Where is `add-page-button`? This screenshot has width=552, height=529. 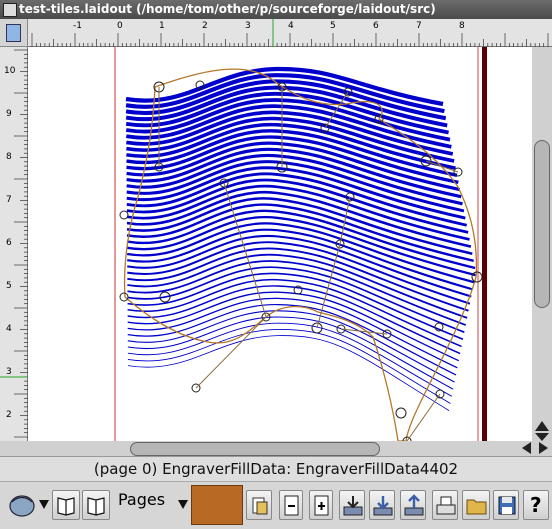
add-page-button is located at coordinates (321, 505).